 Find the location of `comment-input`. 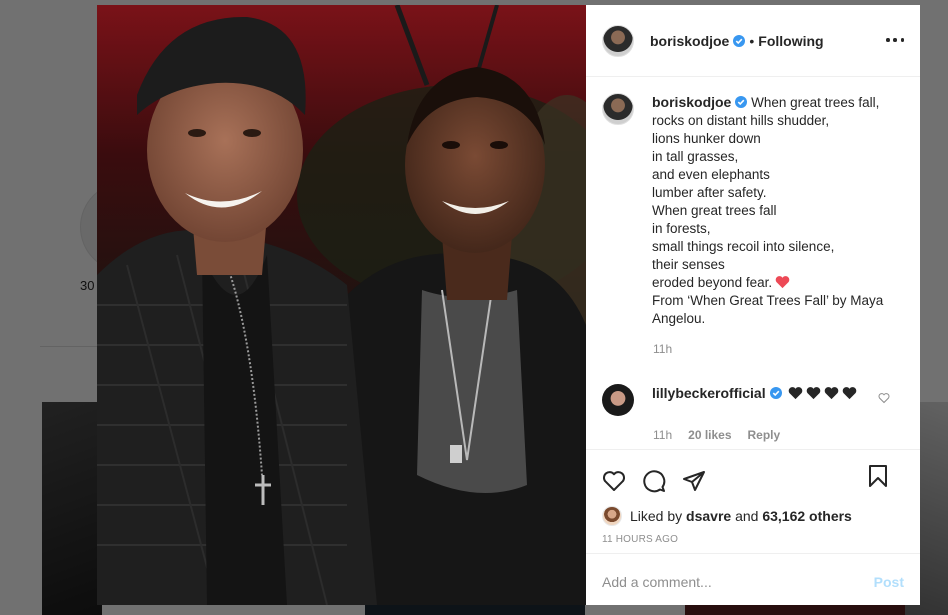

comment-input is located at coordinates (738, 581).